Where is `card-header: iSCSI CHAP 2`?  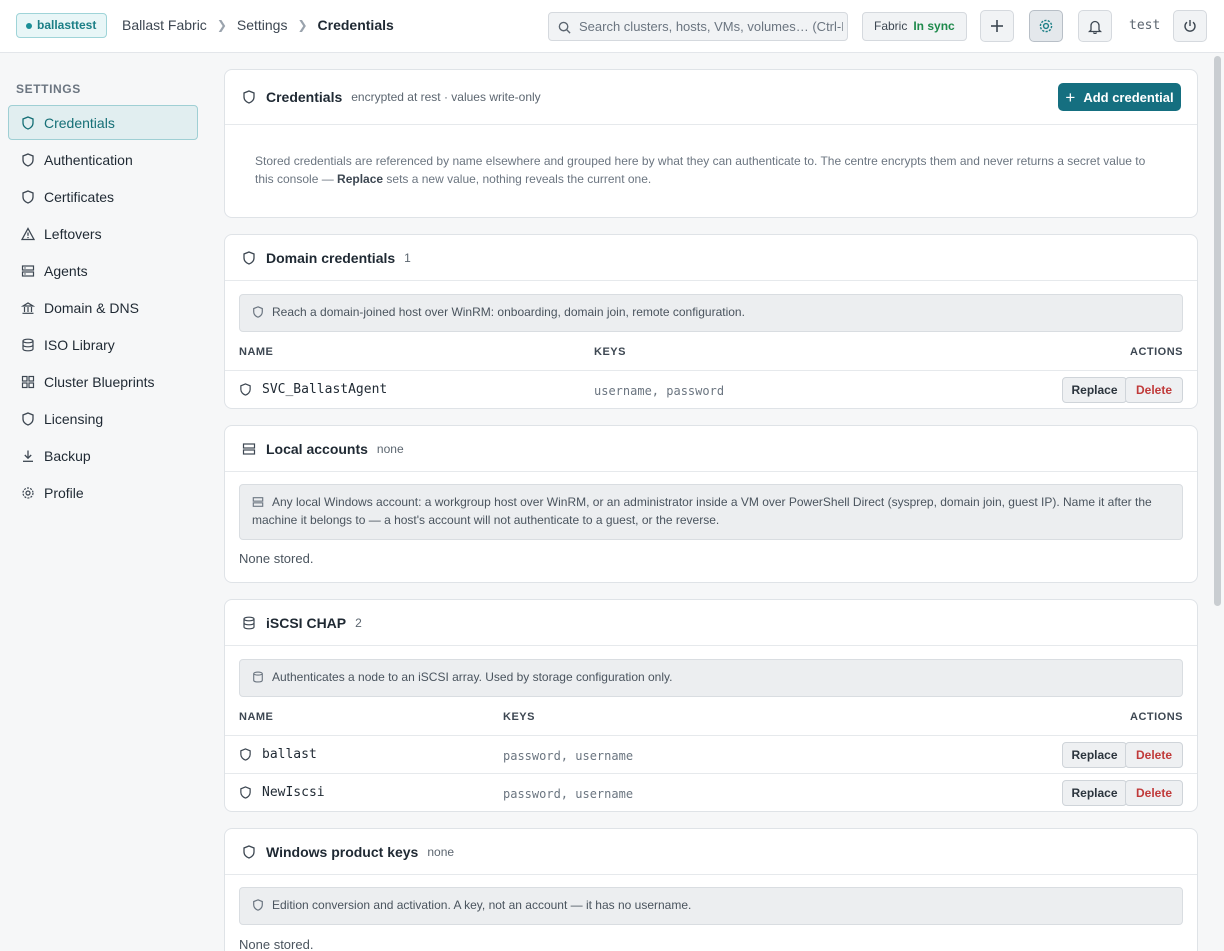
card-header: iSCSI CHAP 2 is located at coordinates (711, 623).